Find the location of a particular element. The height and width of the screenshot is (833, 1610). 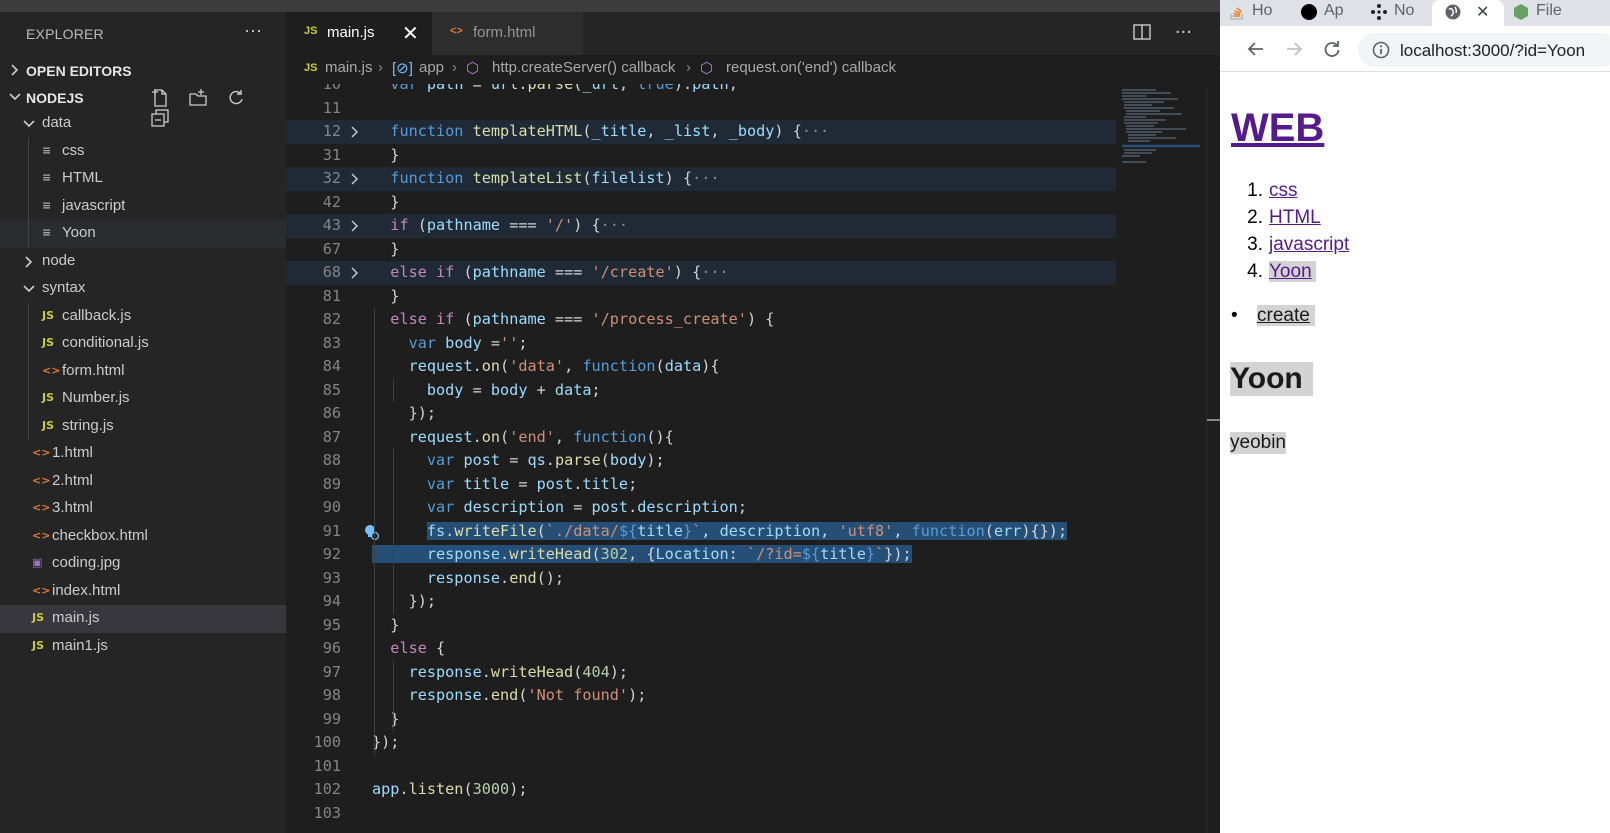

code-line: 93 response.end(); is located at coordinates (701, 579).